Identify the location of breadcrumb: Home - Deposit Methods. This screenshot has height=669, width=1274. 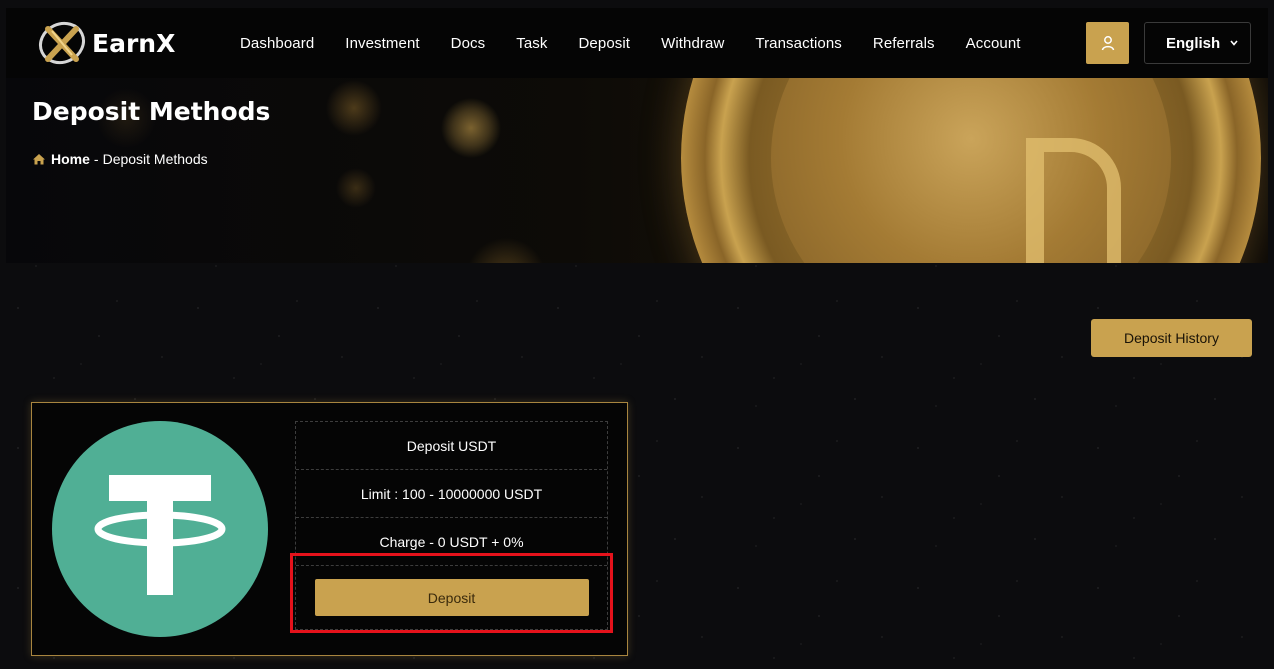
(120, 159).